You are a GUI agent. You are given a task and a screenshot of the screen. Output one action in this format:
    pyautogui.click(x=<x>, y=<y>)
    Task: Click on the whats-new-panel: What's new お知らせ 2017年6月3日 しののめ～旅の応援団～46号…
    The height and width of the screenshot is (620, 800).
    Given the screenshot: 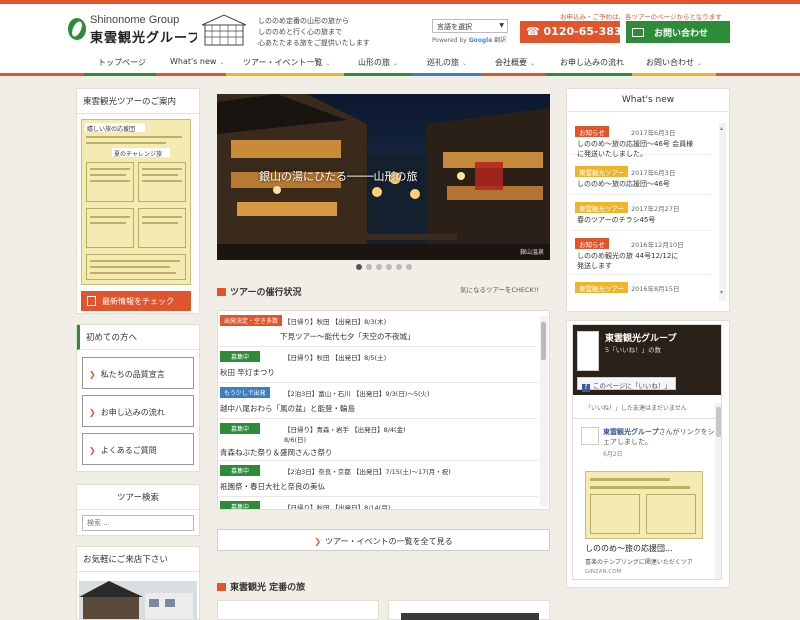 What is the action you would take?
    pyautogui.click(x=648, y=200)
    